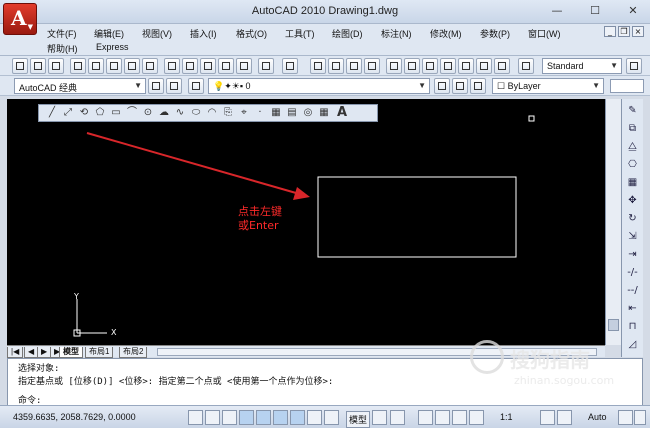 Image resolution: width=650 pixels, height=428 pixels. What do you see at coordinates (640, 417) in the screenshot?
I see `clean-screen-icon` at bounding box center [640, 417].